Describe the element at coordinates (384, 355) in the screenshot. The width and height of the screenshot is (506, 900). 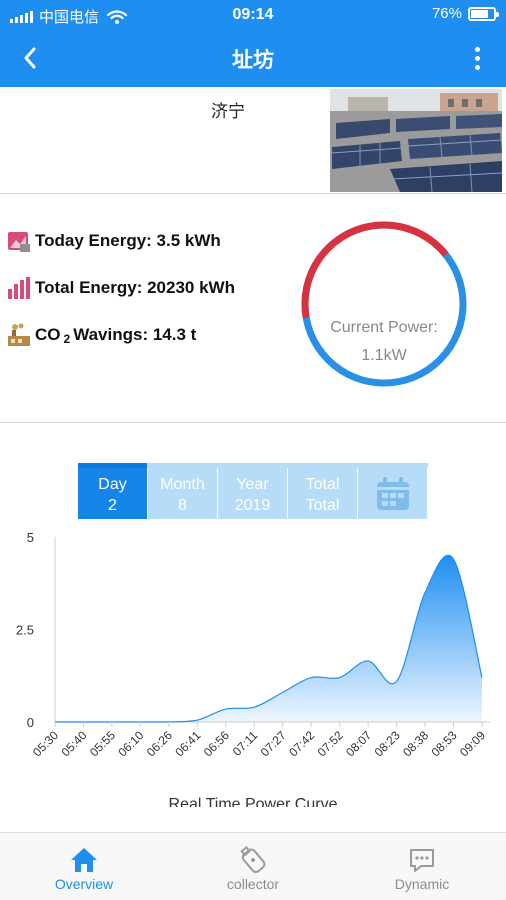
I see `current-power-value: 1.1kW` at that location.